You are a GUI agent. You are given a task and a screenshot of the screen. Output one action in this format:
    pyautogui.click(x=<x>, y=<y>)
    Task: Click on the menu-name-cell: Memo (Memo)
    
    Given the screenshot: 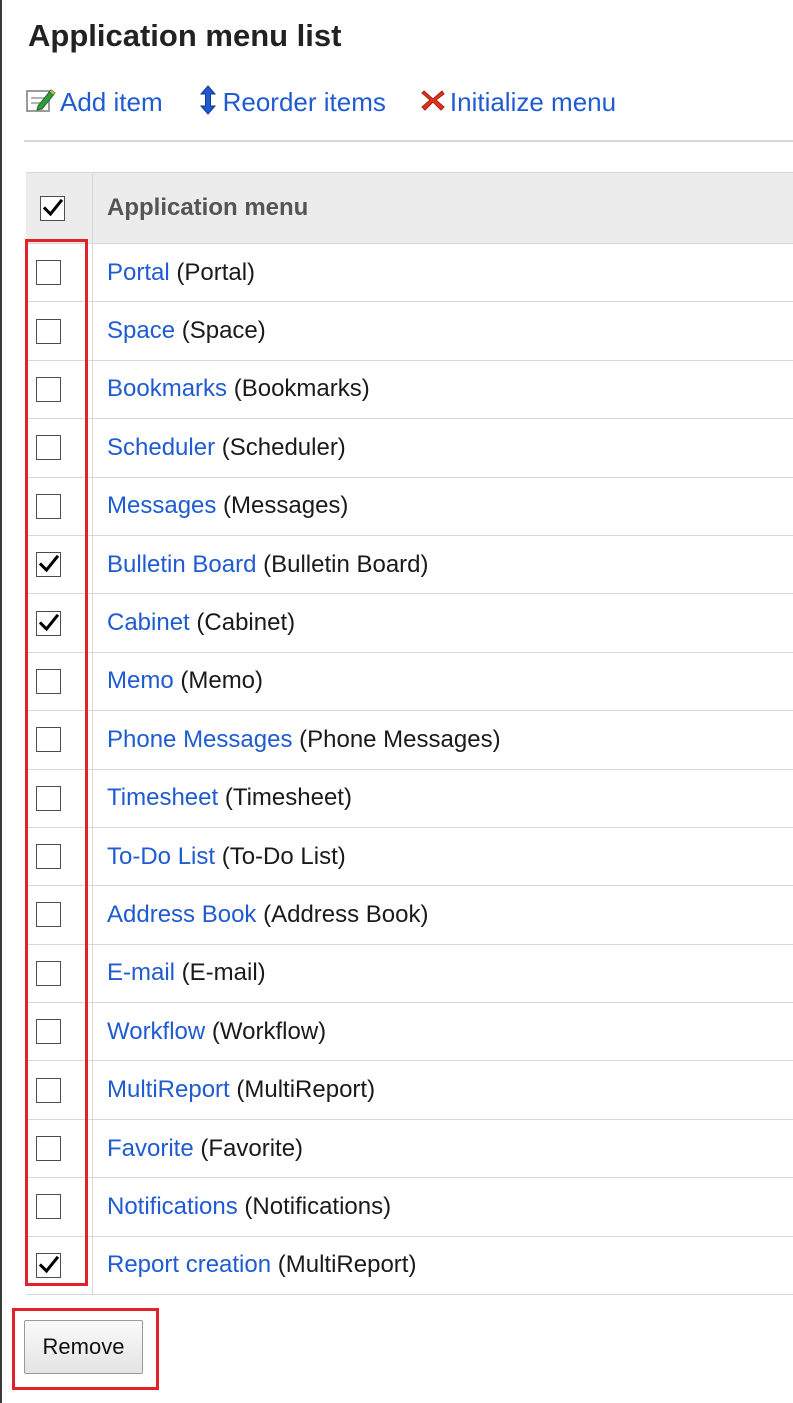 What is the action you would take?
    pyautogui.click(x=442, y=681)
    